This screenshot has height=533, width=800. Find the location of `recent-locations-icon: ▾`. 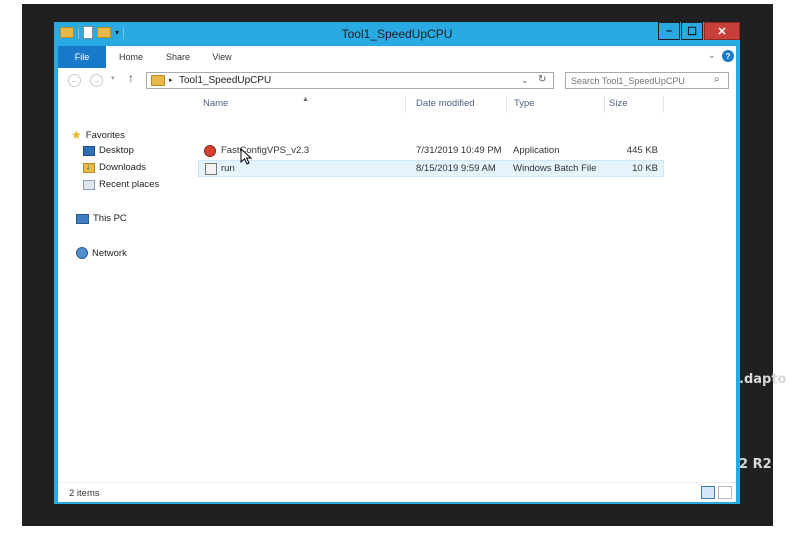

recent-locations-icon: ▾ is located at coordinates (113, 78).